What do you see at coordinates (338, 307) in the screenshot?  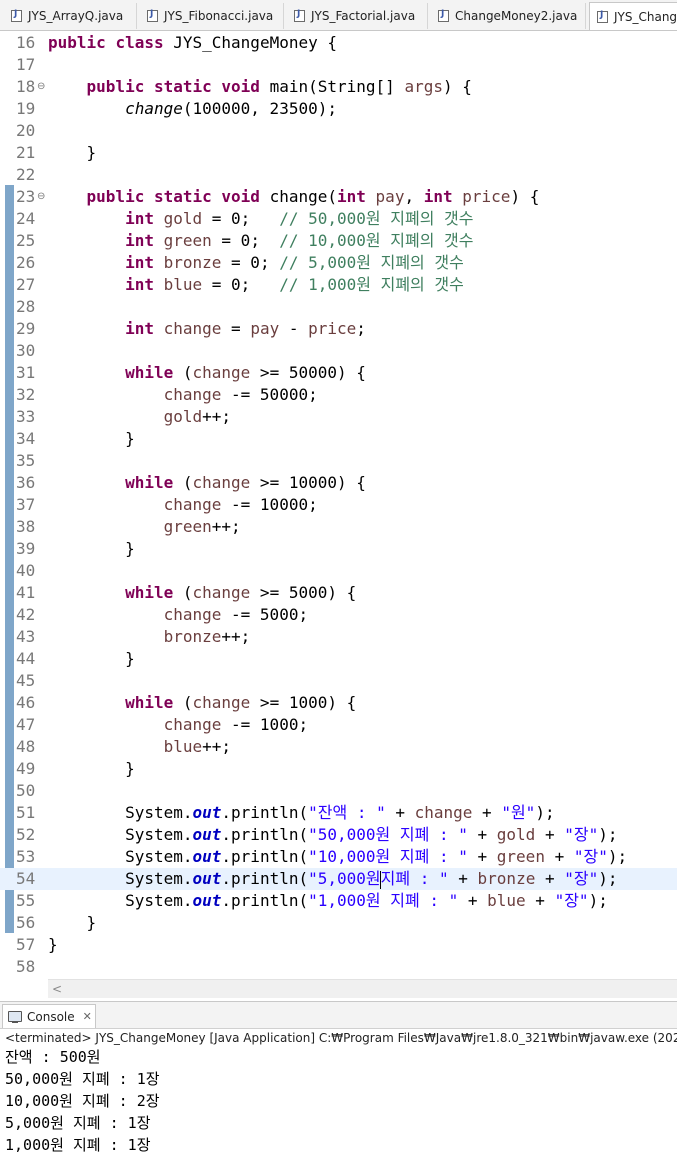 I see `code-line: 28` at bounding box center [338, 307].